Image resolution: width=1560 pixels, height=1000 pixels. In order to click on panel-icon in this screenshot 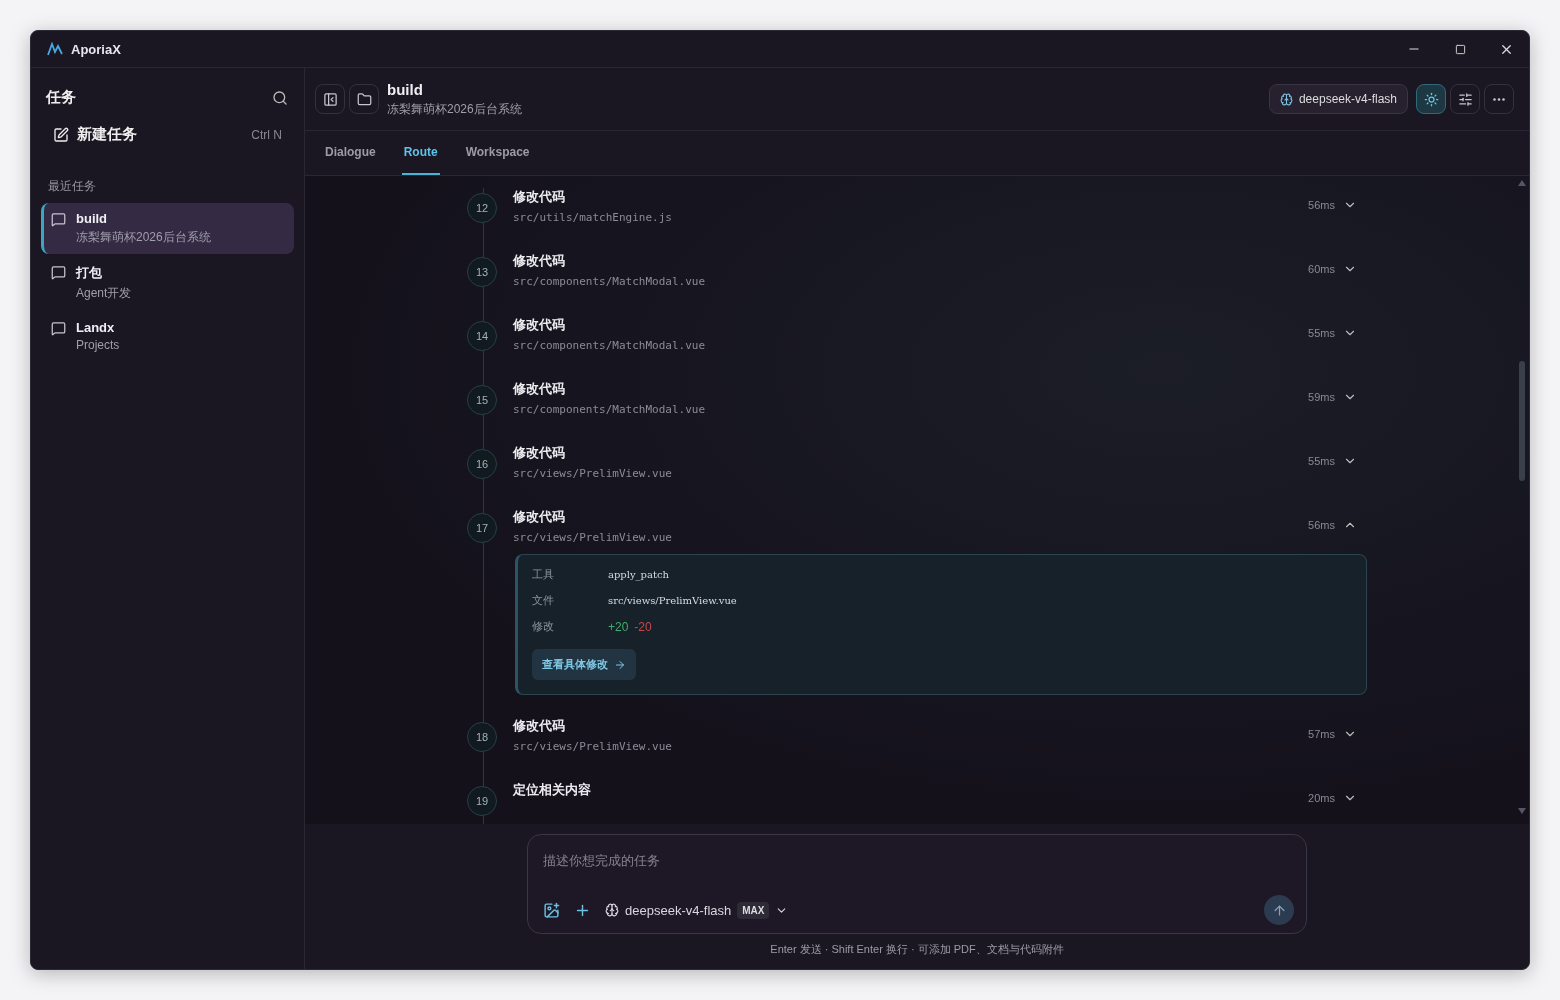, I will do `click(330, 99)`.